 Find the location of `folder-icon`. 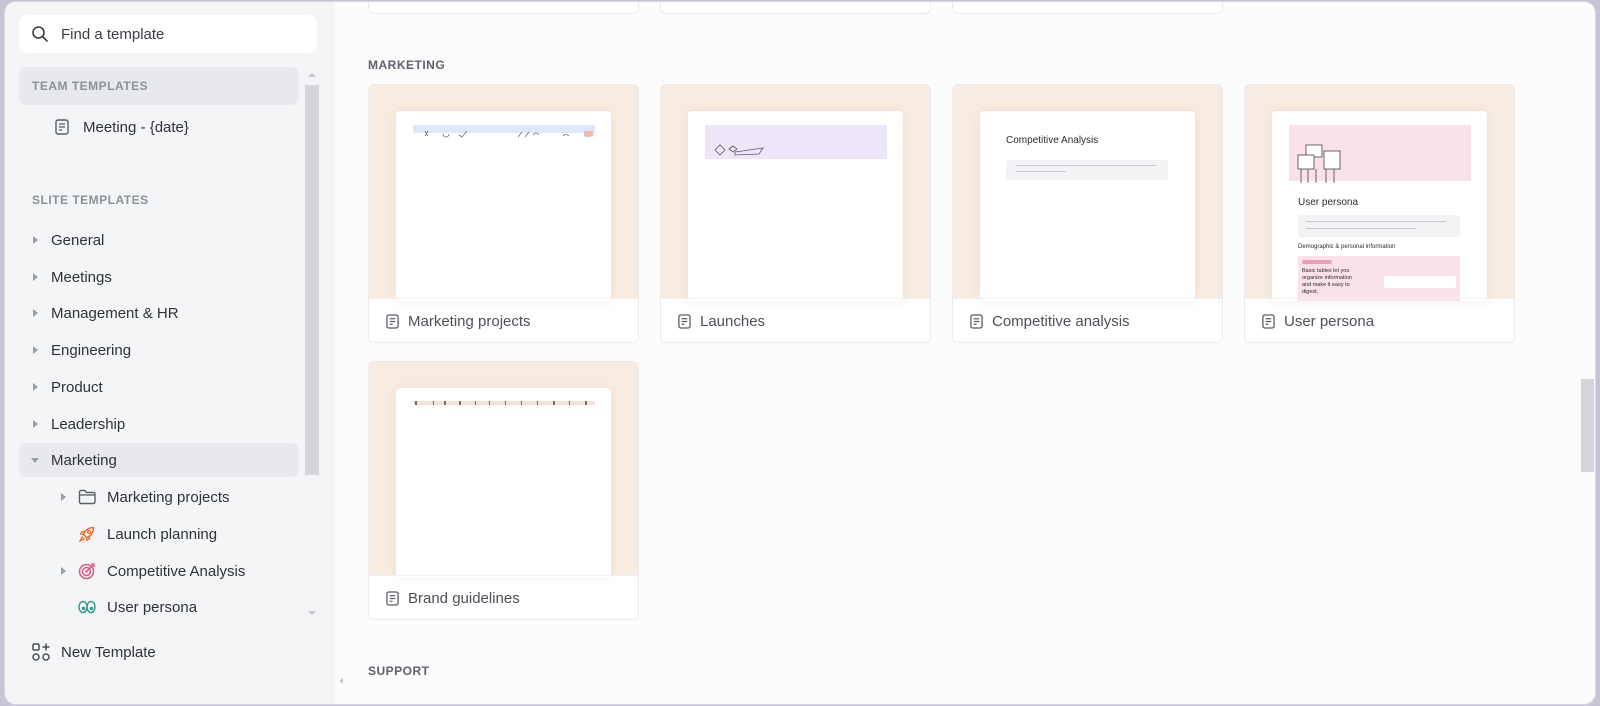

folder-icon is located at coordinates (87, 497).